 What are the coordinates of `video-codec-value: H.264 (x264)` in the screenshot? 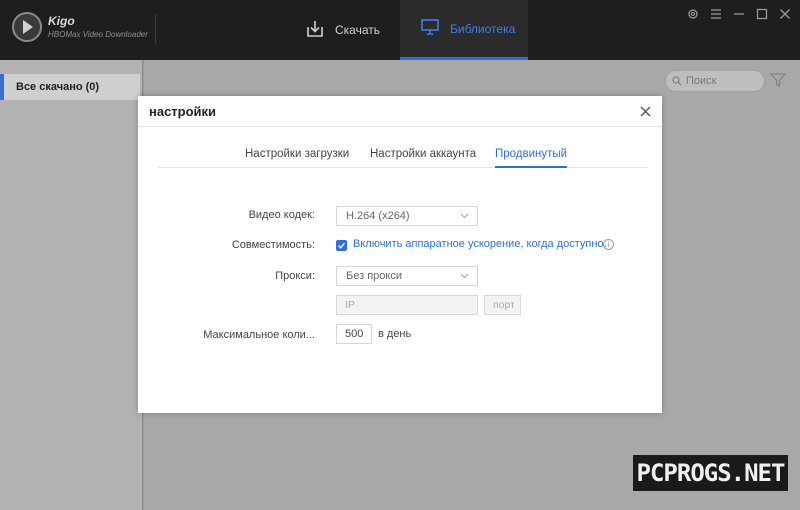 It's located at (378, 216).